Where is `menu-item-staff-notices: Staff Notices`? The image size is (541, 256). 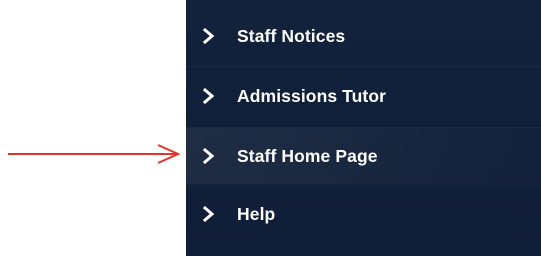
menu-item-staff-notices: Staff Notices is located at coordinates (363, 36).